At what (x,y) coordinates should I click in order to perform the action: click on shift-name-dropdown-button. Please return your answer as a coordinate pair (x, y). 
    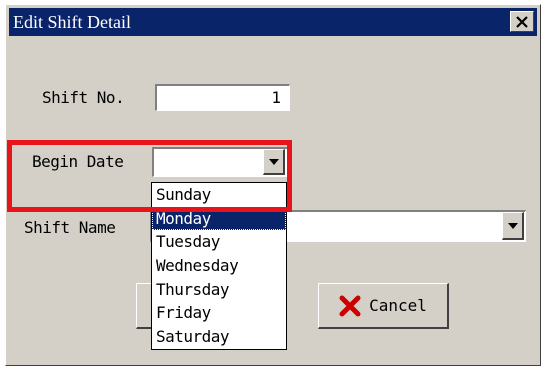
    Looking at the image, I should click on (513, 226).